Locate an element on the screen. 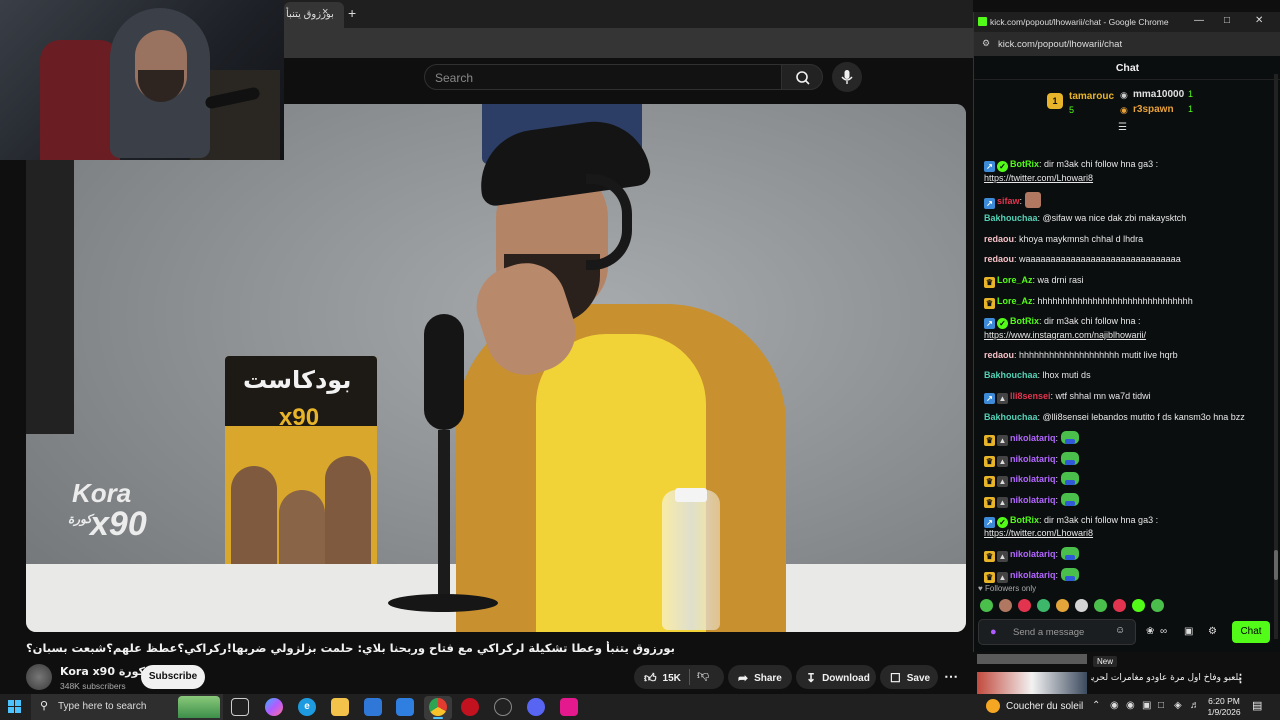 The image size is (1280, 720). mail-icon is located at coordinates (405, 707).